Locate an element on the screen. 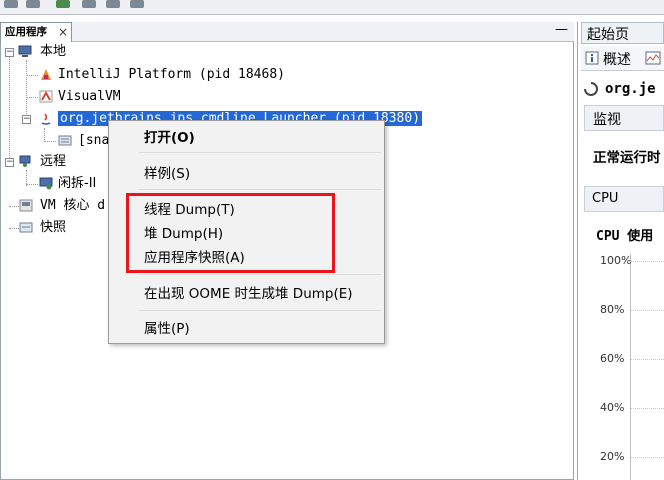 This screenshot has width=664, height=480. computer-icon is located at coordinates (25, 51).